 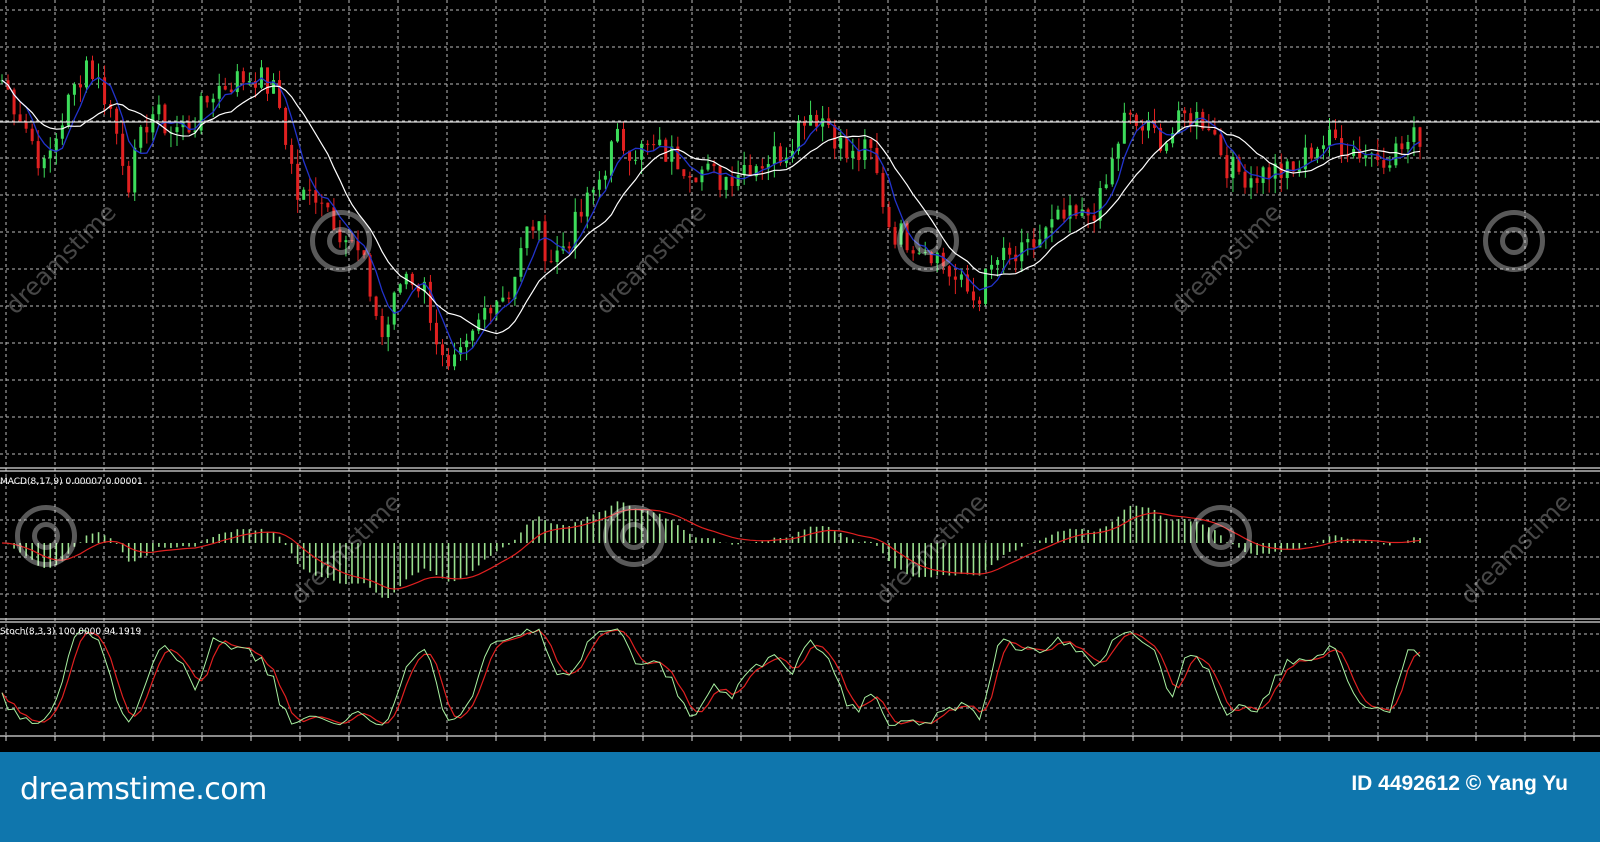 I want to click on stoch-k-line, so click(x=711, y=677).